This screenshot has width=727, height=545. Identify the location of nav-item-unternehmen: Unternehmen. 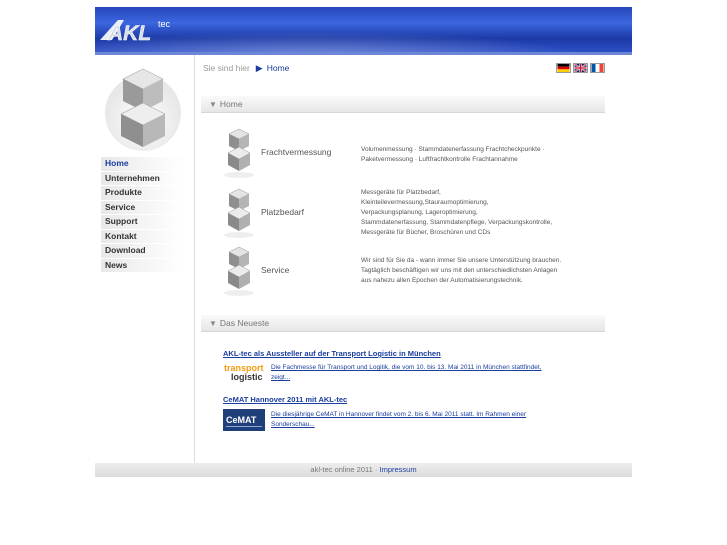
(143, 178).